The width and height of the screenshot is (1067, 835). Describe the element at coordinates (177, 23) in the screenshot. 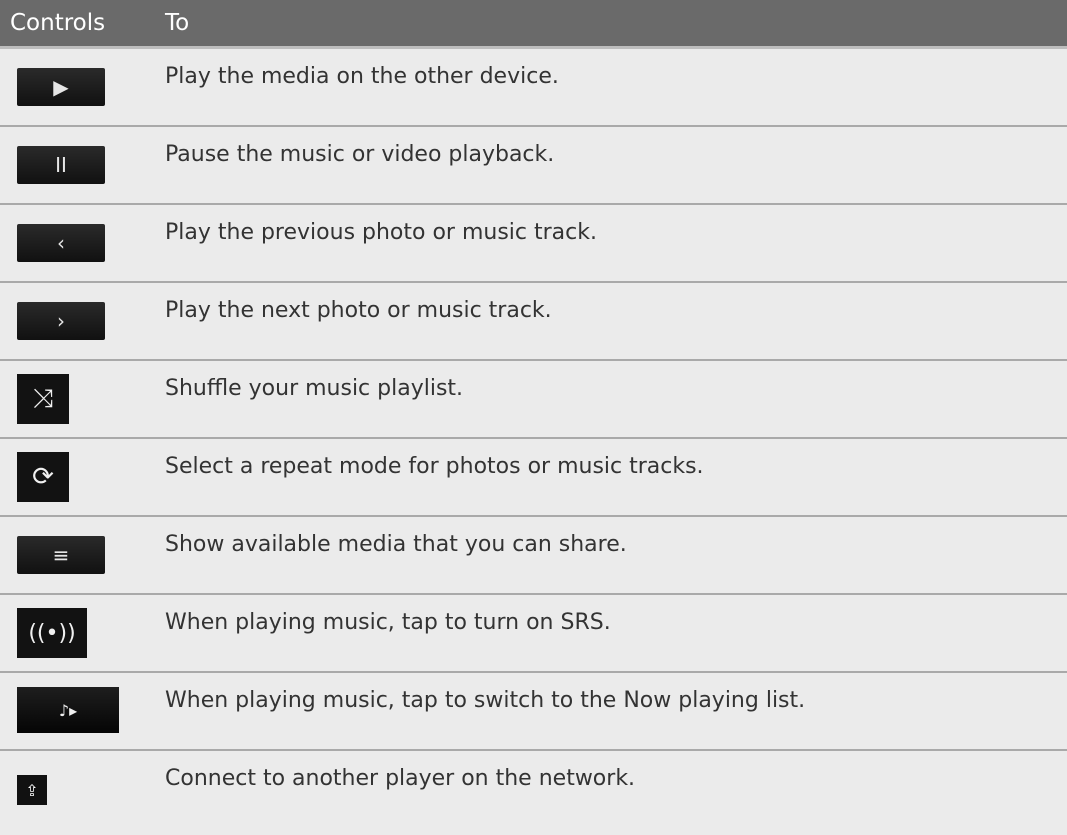

I see `header-to: To` at that location.